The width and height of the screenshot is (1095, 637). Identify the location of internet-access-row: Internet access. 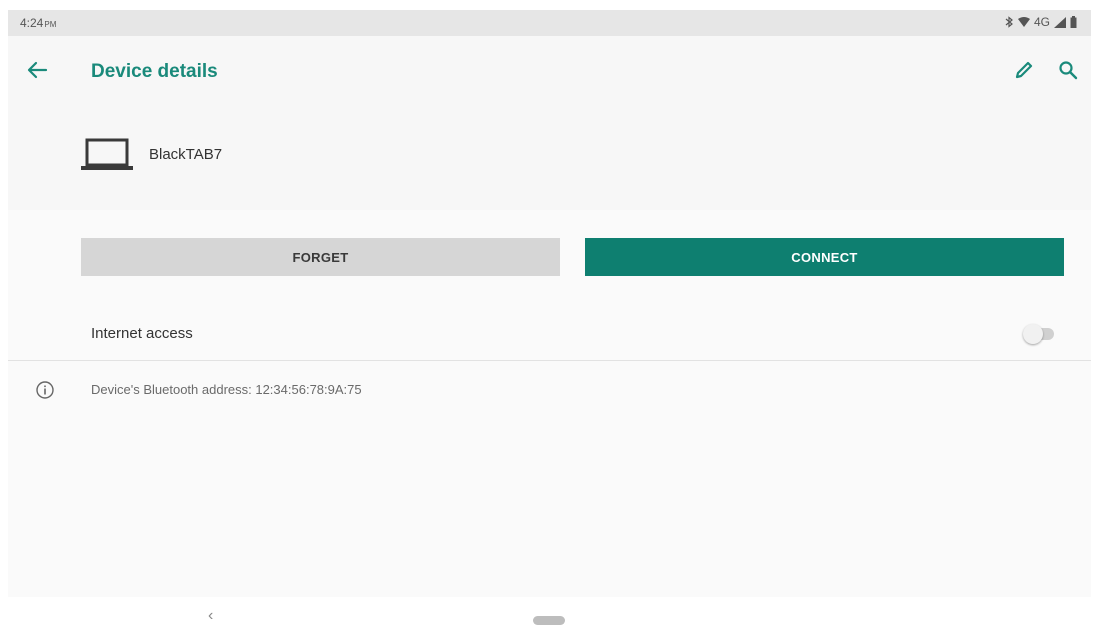
(549, 336).